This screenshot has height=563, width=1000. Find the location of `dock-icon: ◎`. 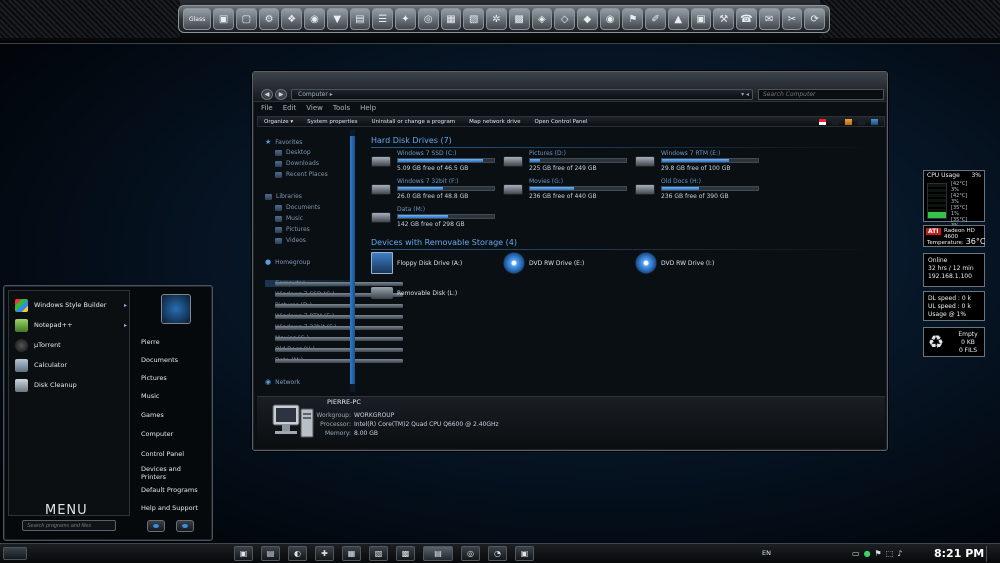

dock-icon: ◎ is located at coordinates (428, 19).